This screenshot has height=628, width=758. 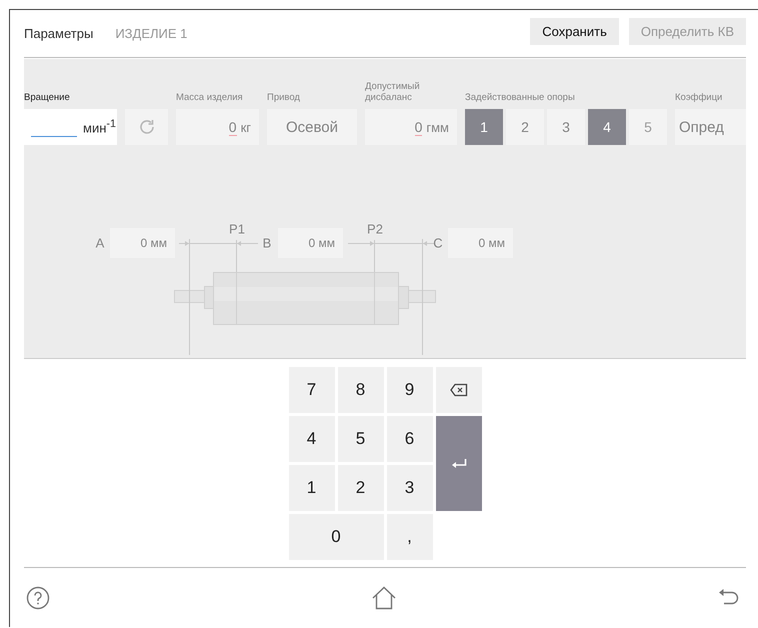 I want to click on help-icon, so click(x=38, y=598).